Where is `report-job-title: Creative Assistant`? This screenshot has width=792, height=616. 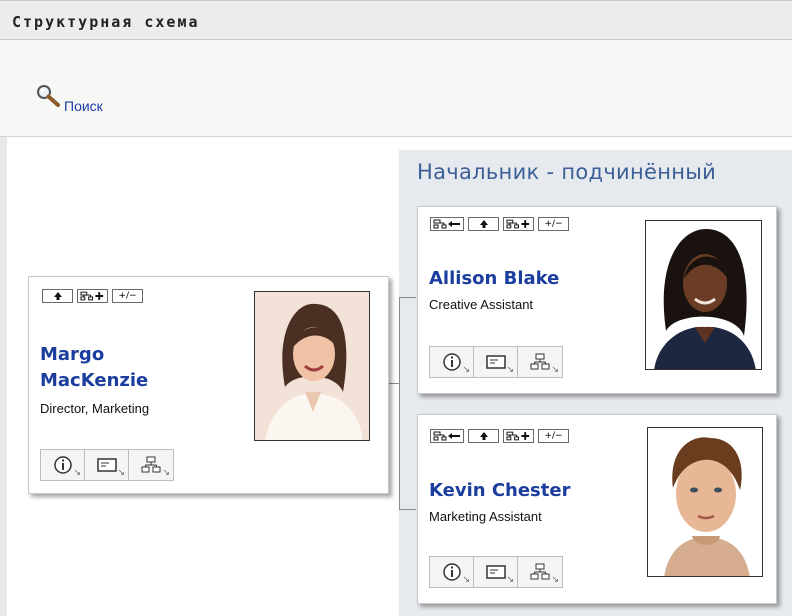
report-job-title: Creative Assistant is located at coordinates (481, 304).